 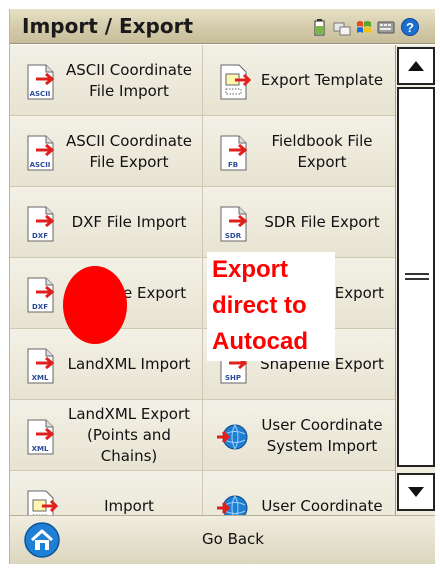 What do you see at coordinates (250, 269) in the screenshot?
I see `annotation-line: Export` at bounding box center [250, 269].